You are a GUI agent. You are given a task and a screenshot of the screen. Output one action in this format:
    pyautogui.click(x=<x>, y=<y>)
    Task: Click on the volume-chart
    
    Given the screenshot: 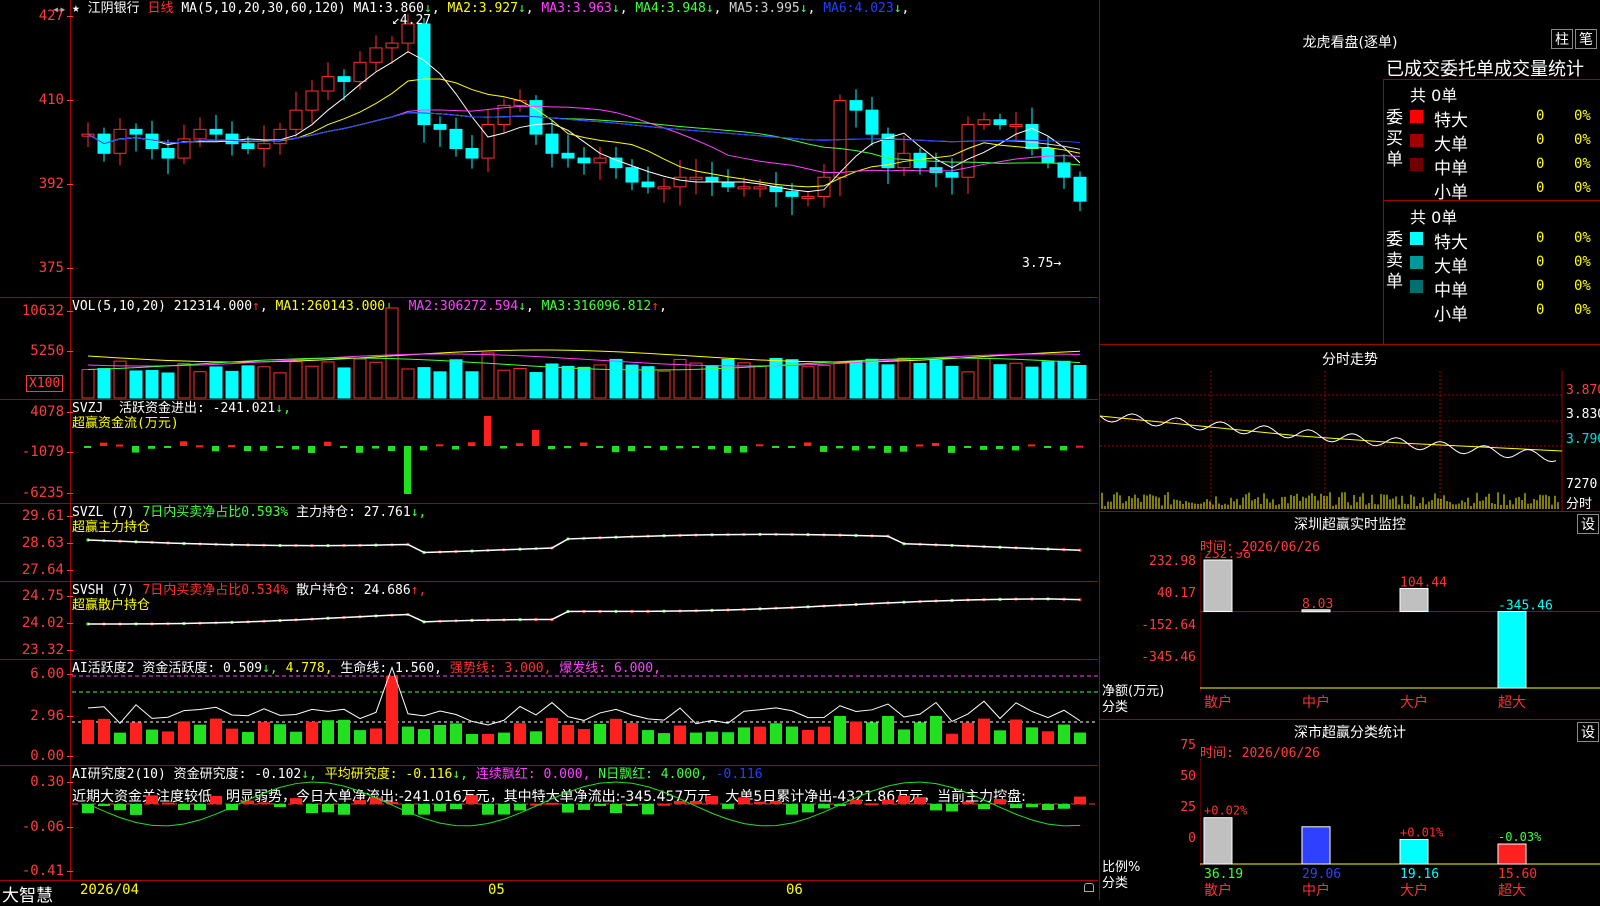 What is the action you would take?
    pyautogui.click(x=585, y=348)
    